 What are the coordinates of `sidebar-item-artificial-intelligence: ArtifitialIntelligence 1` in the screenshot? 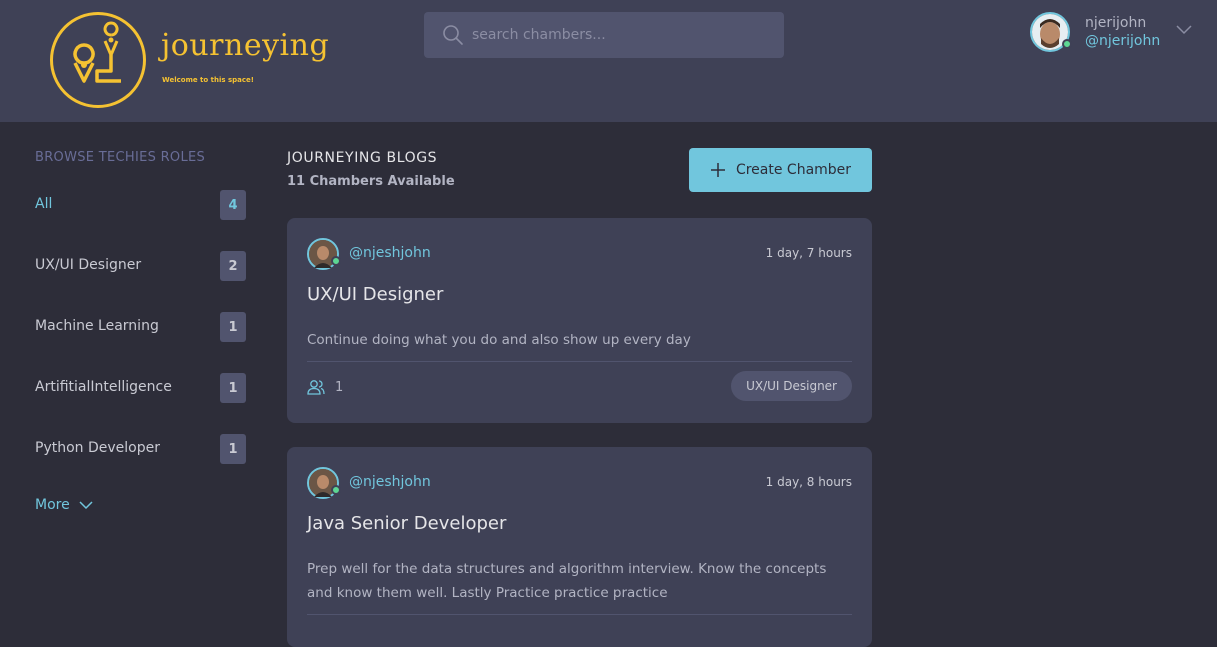 It's located at (140, 389).